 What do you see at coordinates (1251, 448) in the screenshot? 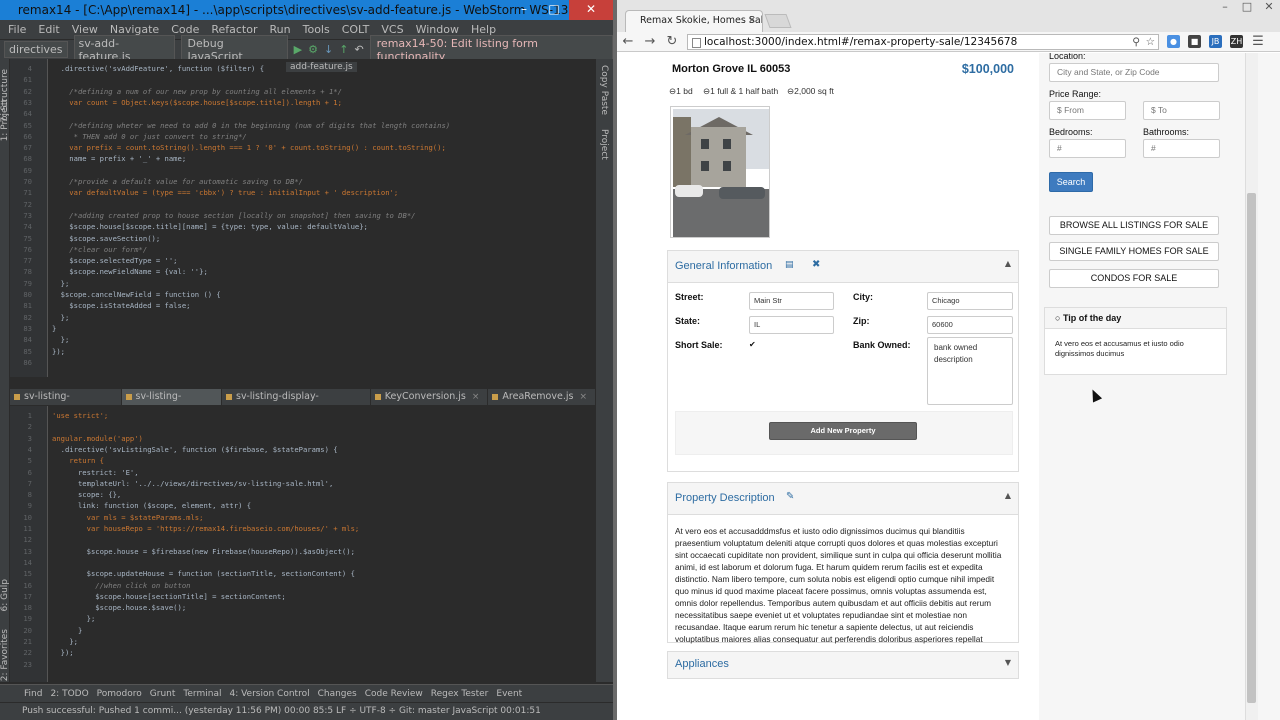
I see `page-scrollbar-thumb` at bounding box center [1251, 448].